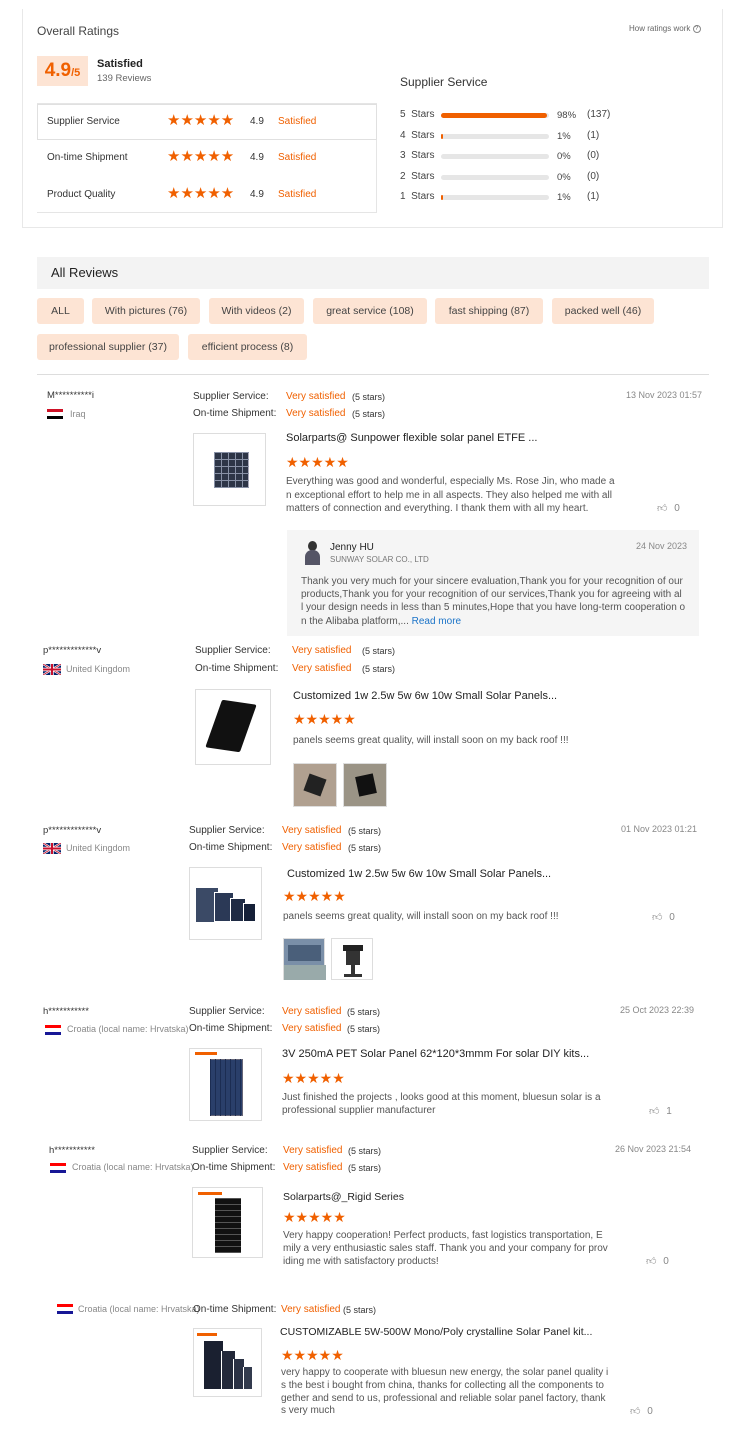 The width and height of the screenshot is (751, 1443). What do you see at coordinates (373, 273) in the screenshot?
I see `all-reviews-header: All Reviews` at bounding box center [373, 273].